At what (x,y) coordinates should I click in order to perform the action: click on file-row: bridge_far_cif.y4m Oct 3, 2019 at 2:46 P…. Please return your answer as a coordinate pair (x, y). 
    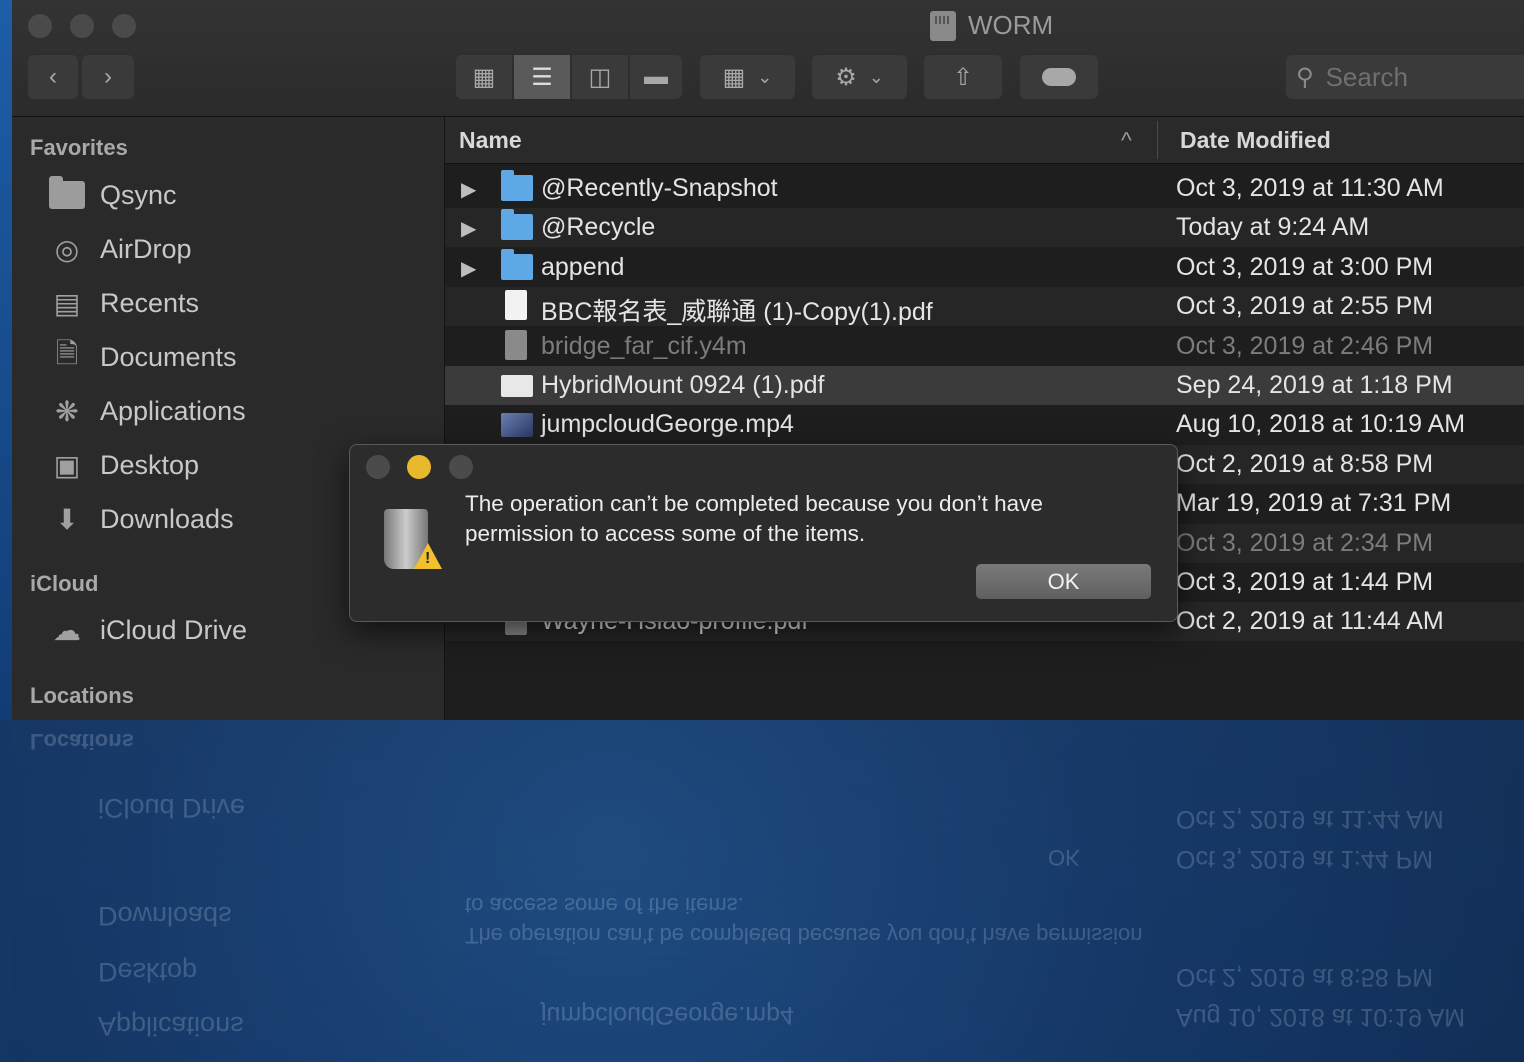
    Looking at the image, I should click on (984, 346).